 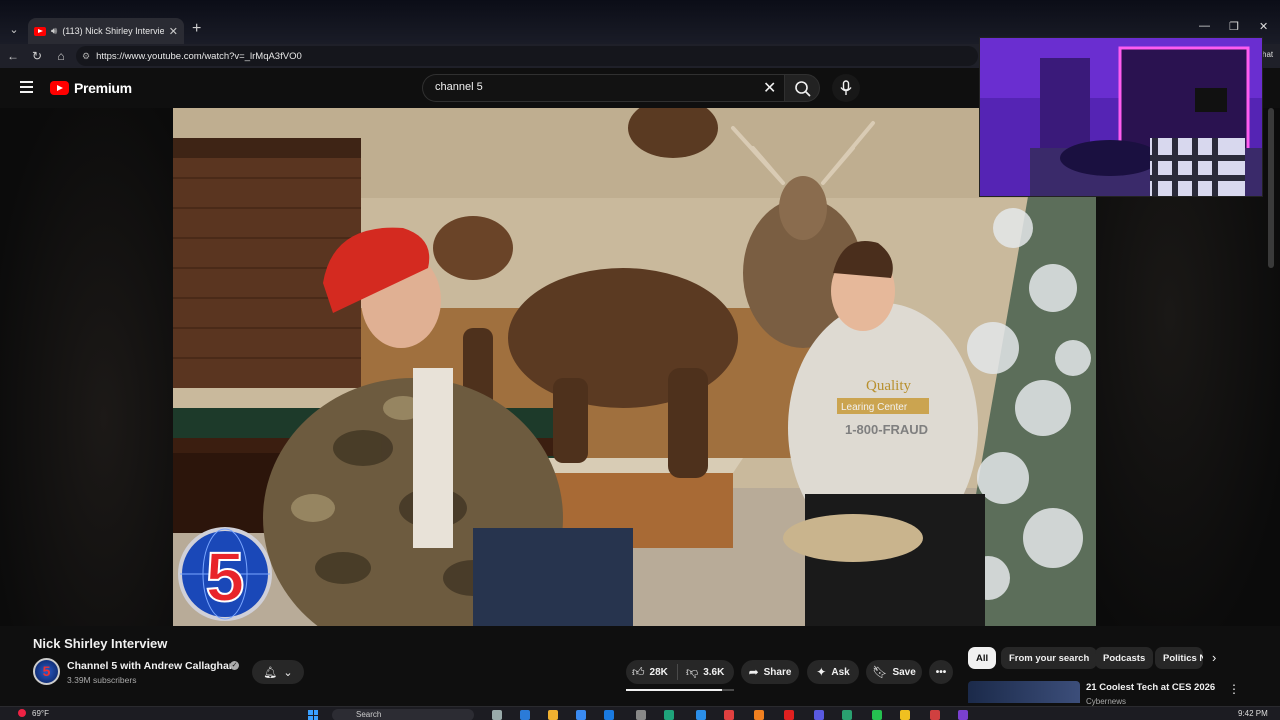 What do you see at coordinates (33, 713) in the screenshot?
I see `weather-widget: 69°F` at bounding box center [33, 713].